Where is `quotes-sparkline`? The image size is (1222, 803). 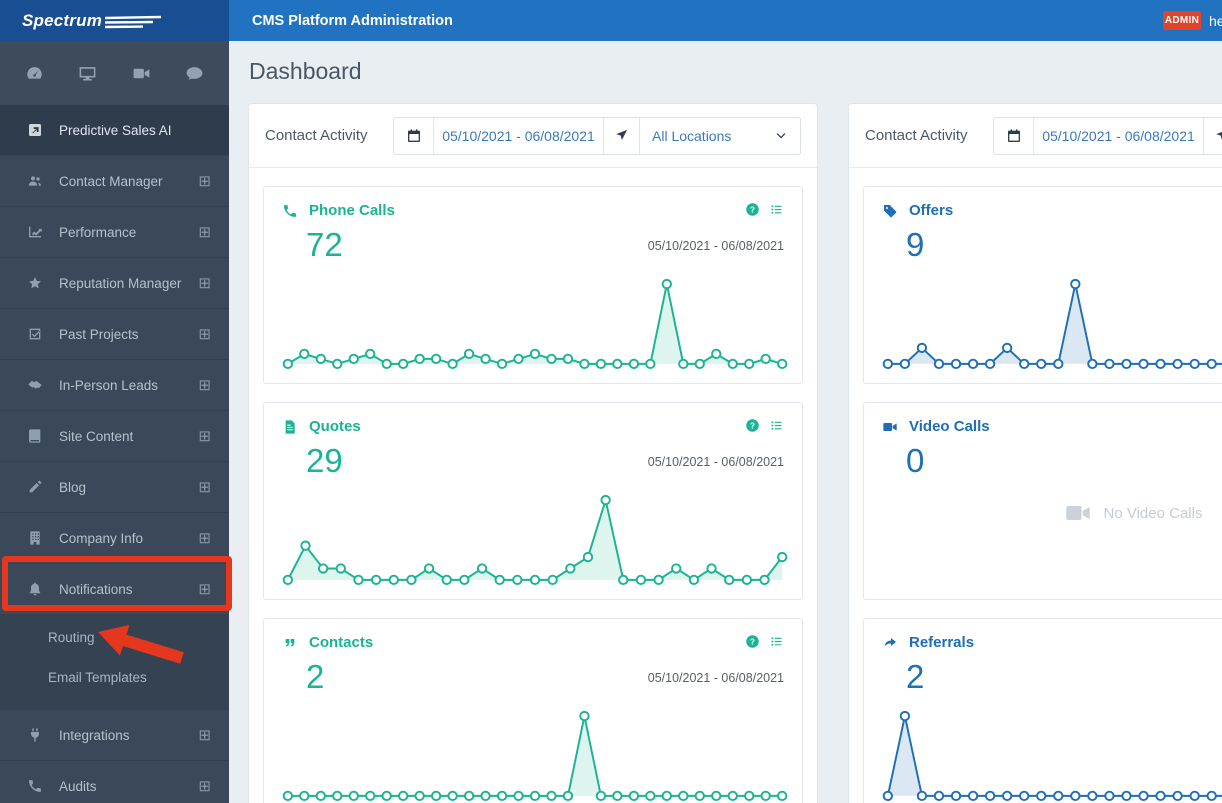
quotes-sparkline is located at coordinates (535, 540).